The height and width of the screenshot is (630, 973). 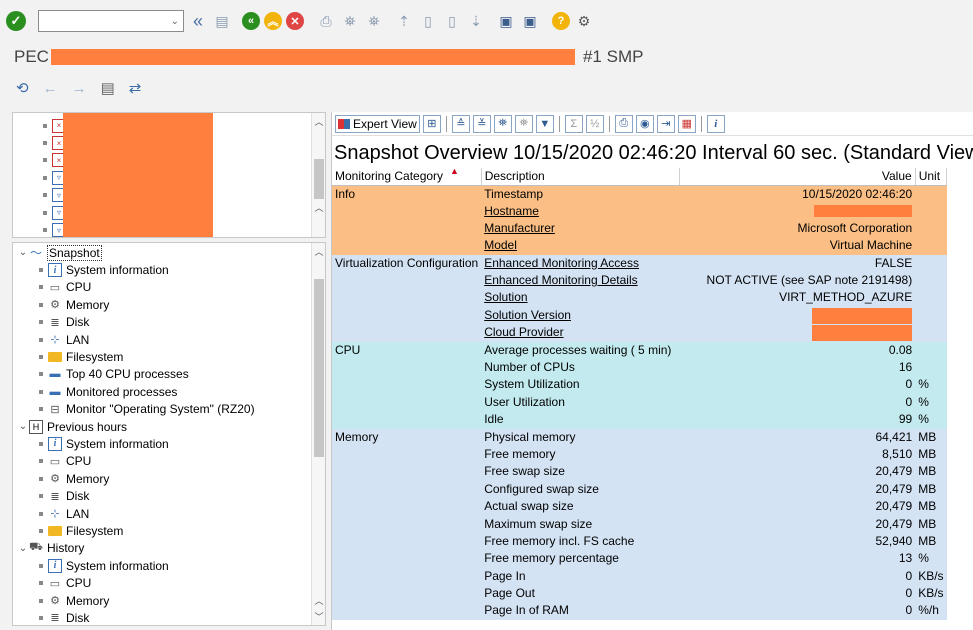 What do you see at coordinates (594, 123) in the screenshot?
I see `subtotal-icon: ½` at bounding box center [594, 123].